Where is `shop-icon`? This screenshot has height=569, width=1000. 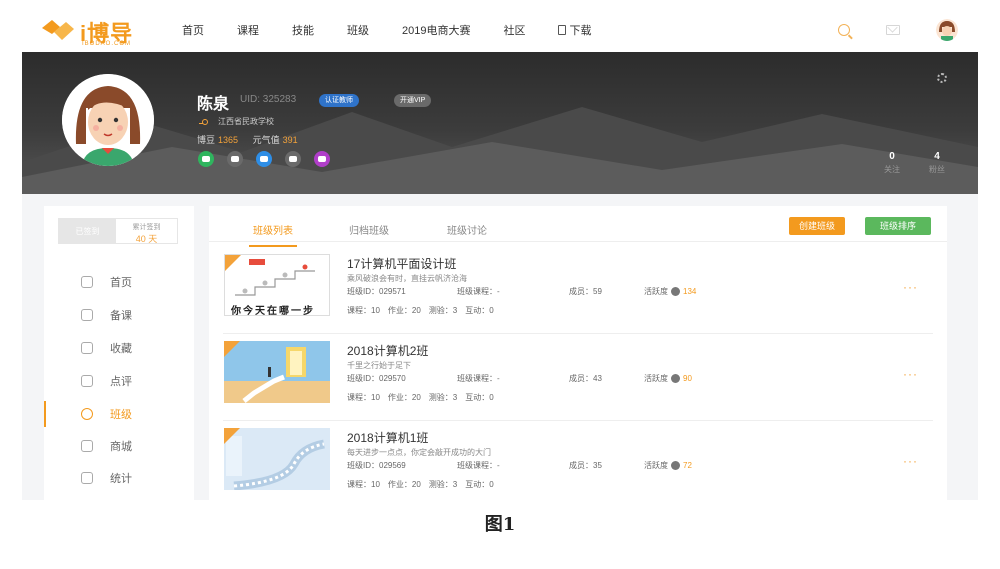 shop-icon is located at coordinates (87, 446).